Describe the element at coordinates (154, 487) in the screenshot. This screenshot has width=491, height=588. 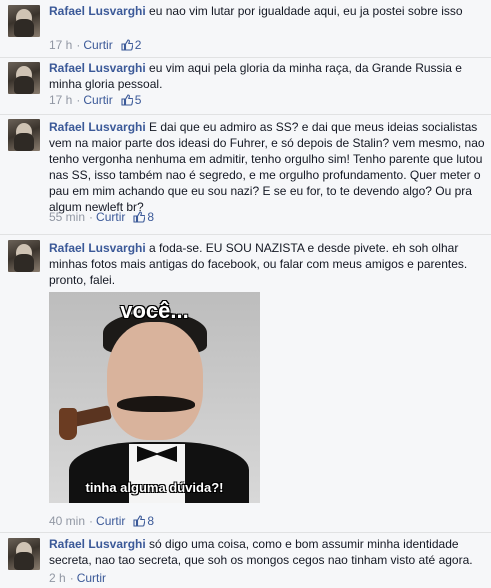
I see `meme-caption-bottom: tinha alguma dúvida?!` at that location.